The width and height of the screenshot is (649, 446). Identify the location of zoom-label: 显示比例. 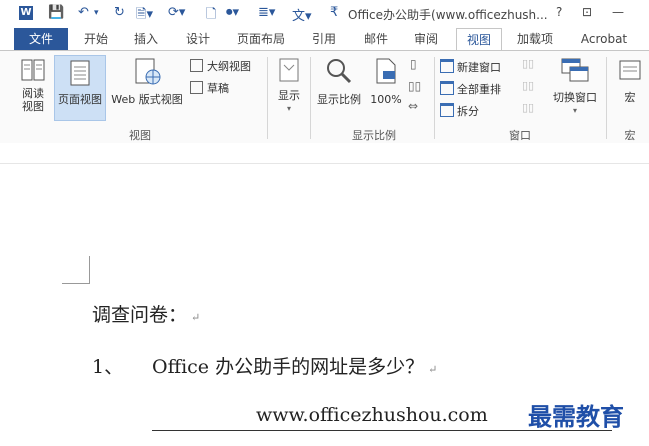
(339, 99).